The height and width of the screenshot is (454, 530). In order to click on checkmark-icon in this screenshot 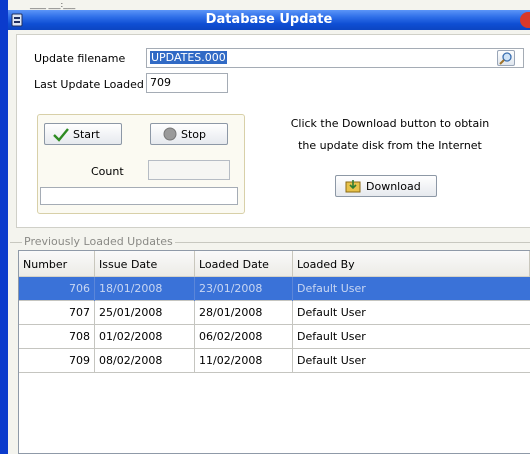, I will do `click(61, 135)`.